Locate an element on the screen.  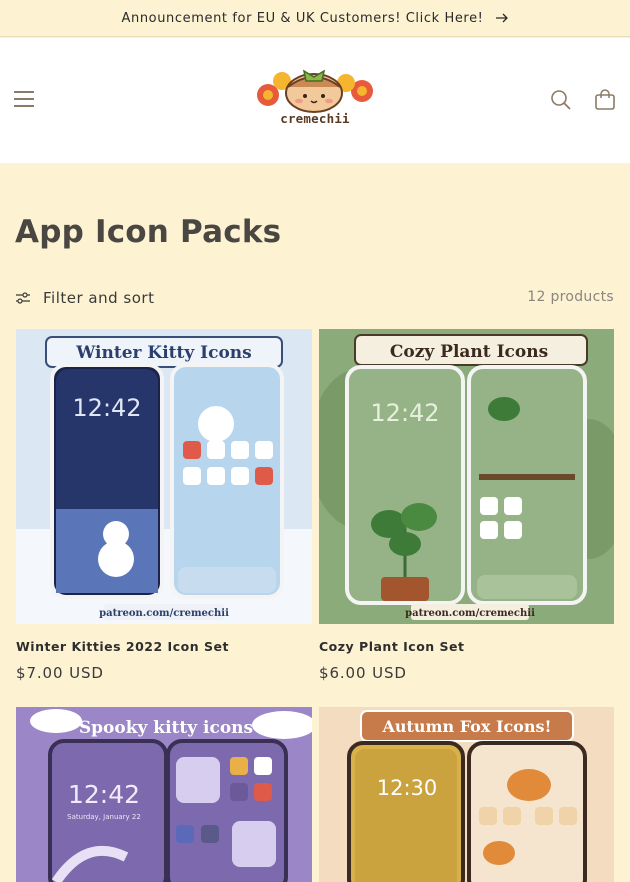
banner-plant: Cozy Plant Icons is located at coordinates (469, 352).